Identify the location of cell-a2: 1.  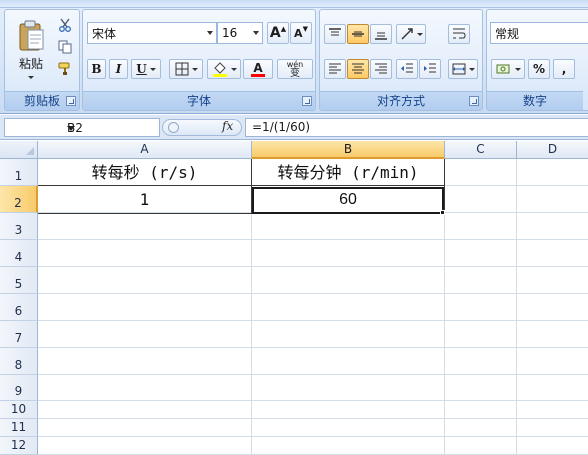
(144, 199).